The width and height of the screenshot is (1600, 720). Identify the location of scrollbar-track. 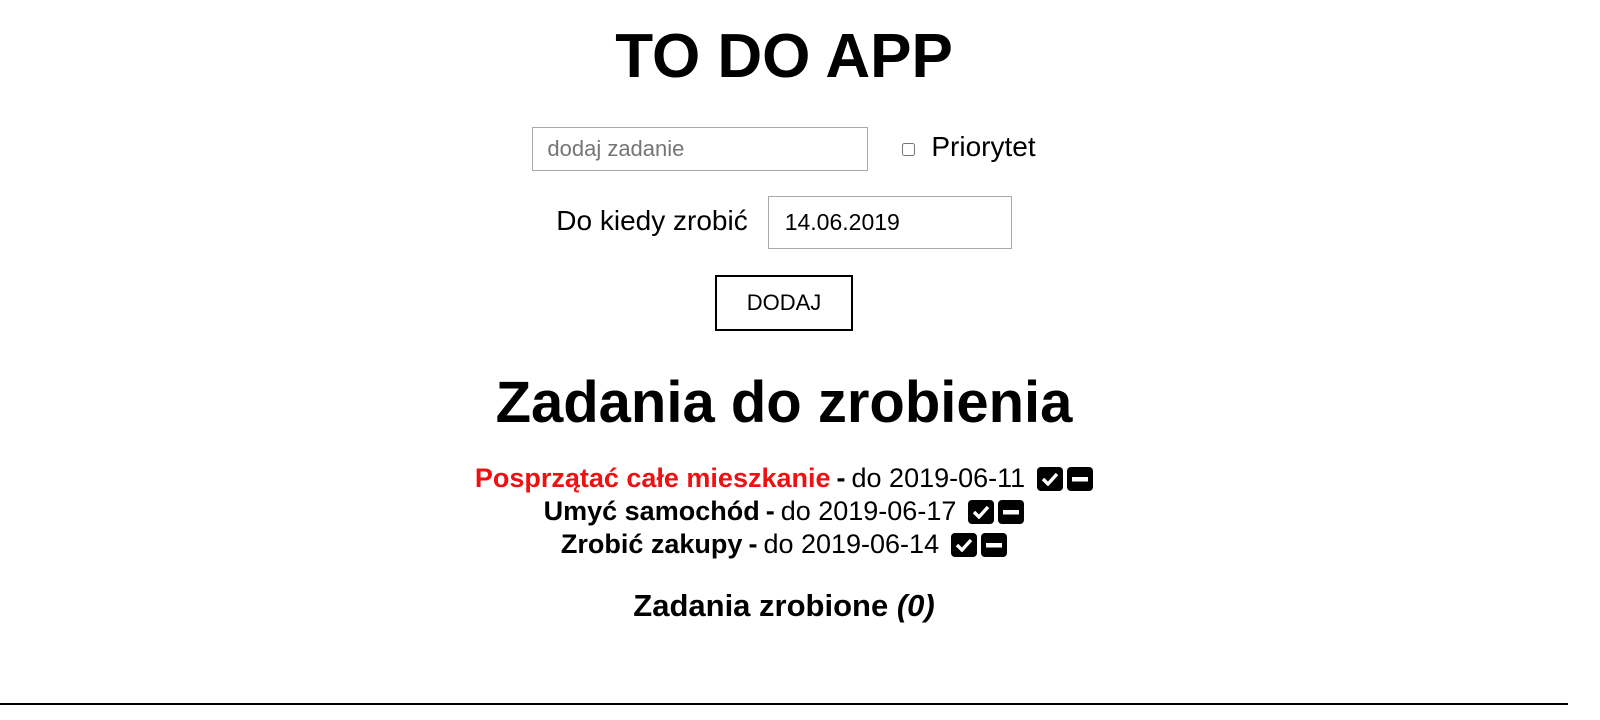
(1584, 360).